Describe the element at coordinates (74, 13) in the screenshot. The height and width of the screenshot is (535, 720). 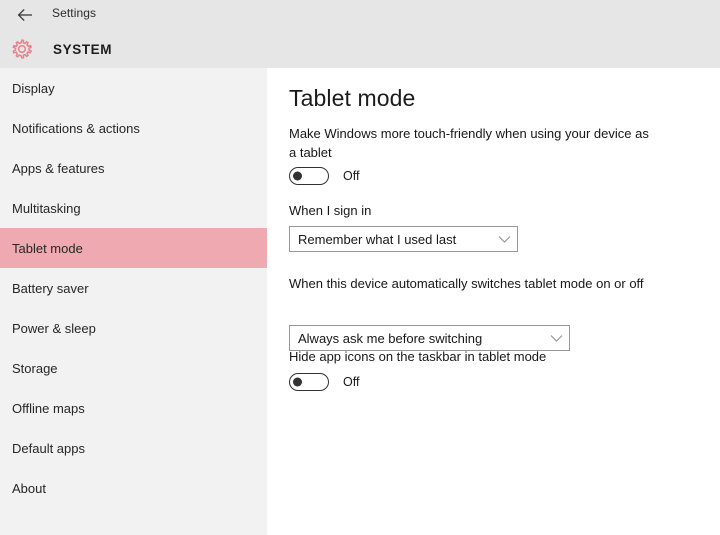
I see `settings-label: Settings` at that location.